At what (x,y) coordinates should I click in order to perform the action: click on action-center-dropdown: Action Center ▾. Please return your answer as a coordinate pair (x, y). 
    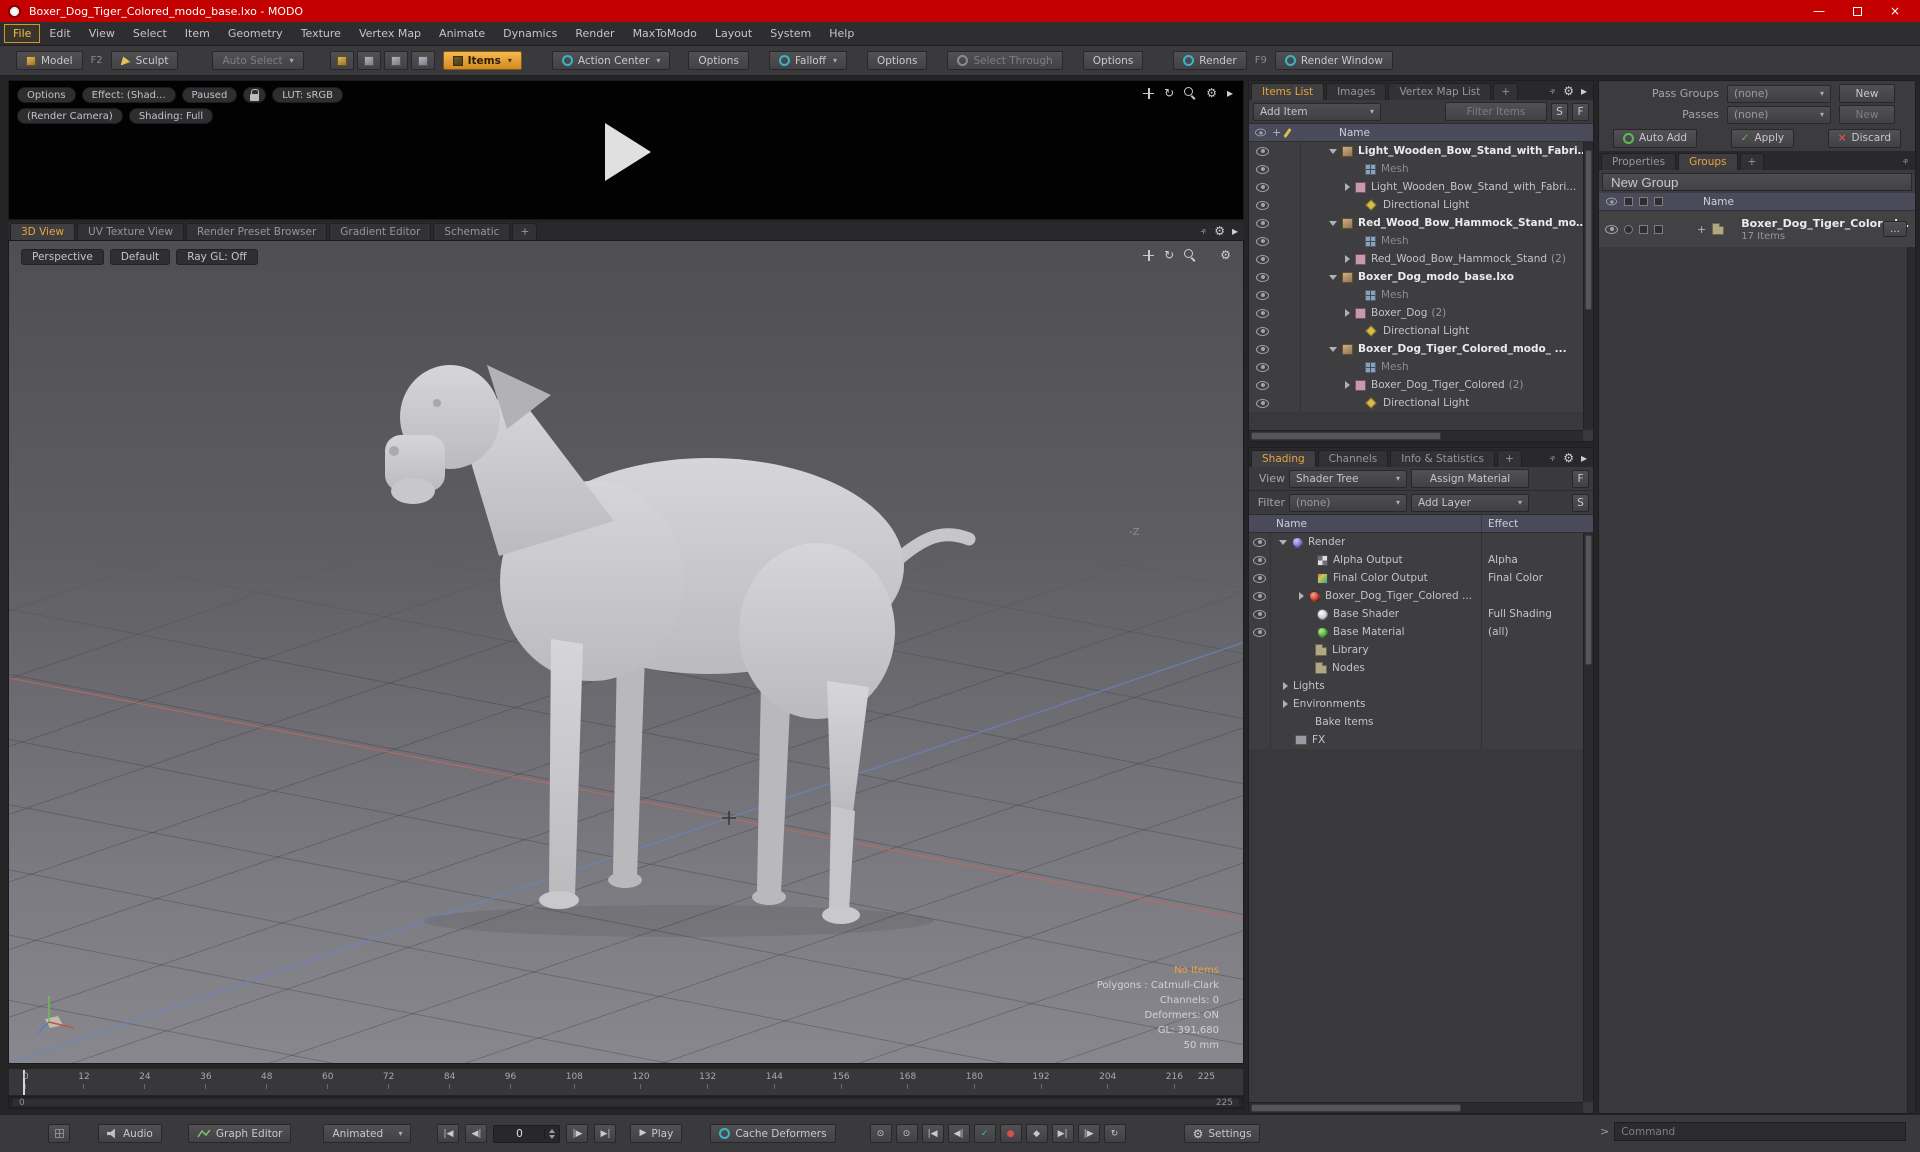
    Looking at the image, I should click on (611, 60).